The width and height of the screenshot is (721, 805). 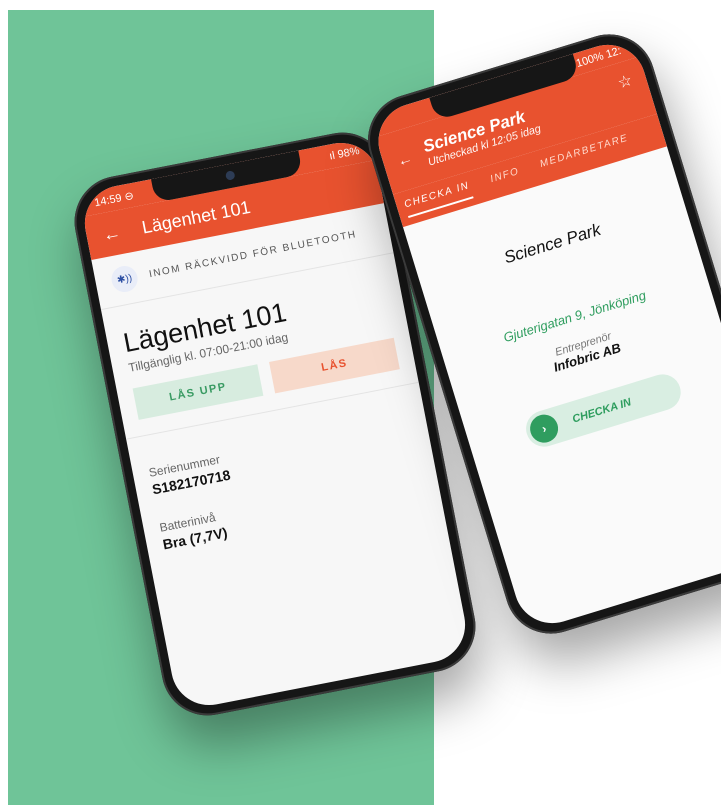 I want to click on bluetooth-icon: ✱)), so click(x=124, y=279).